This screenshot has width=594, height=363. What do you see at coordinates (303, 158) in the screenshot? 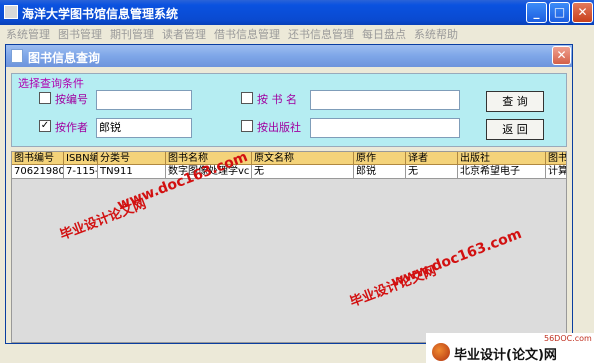
I see `column-header: 原文名称` at bounding box center [303, 158].